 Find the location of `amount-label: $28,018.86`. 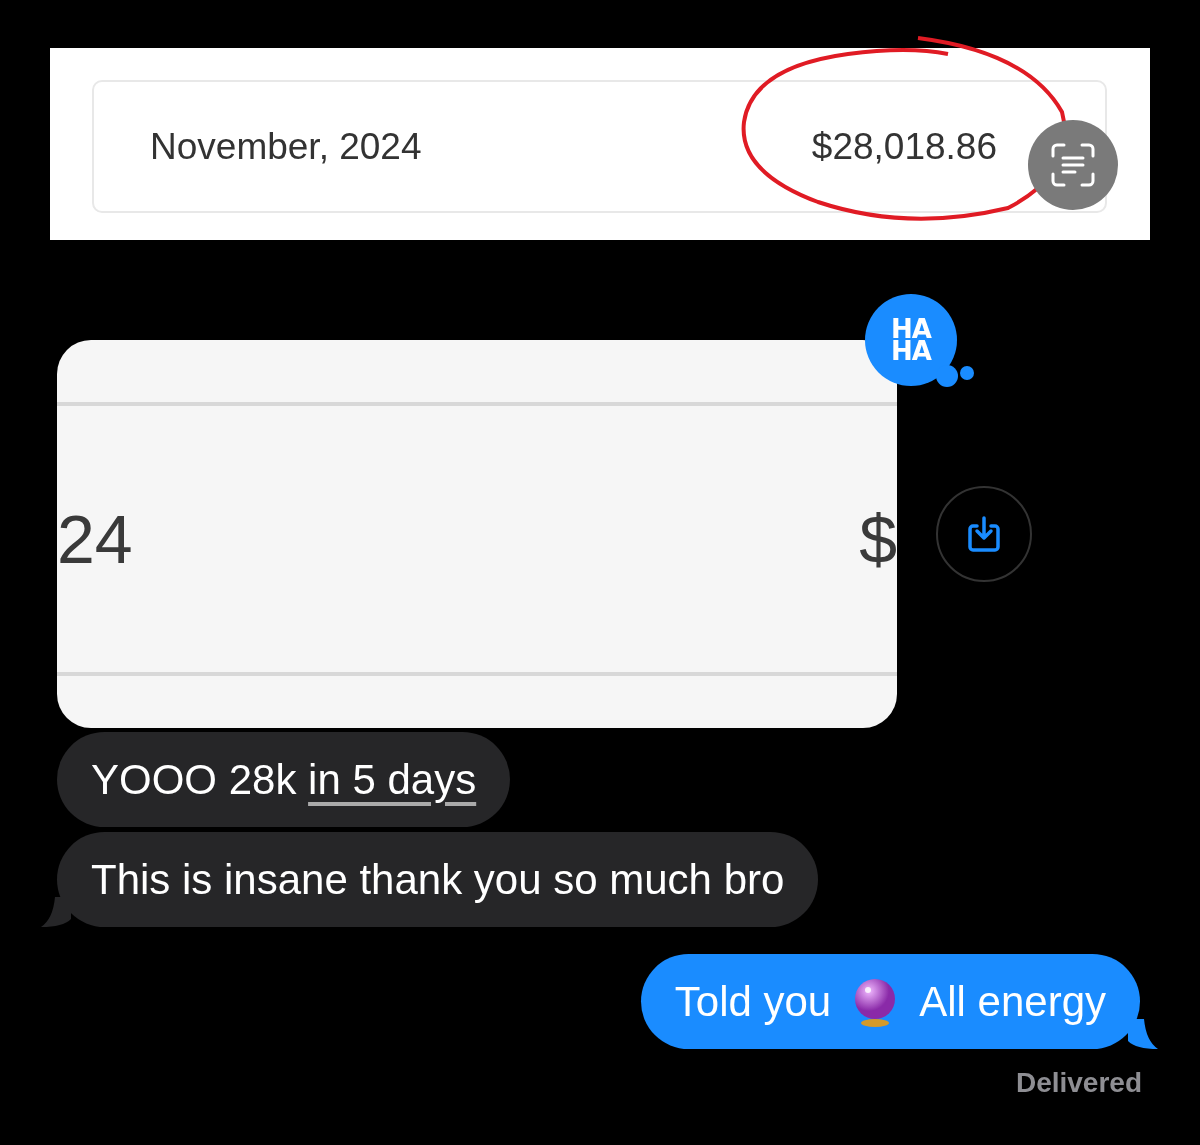

amount-label: $28,018.86 is located at coordinates (904, 146).